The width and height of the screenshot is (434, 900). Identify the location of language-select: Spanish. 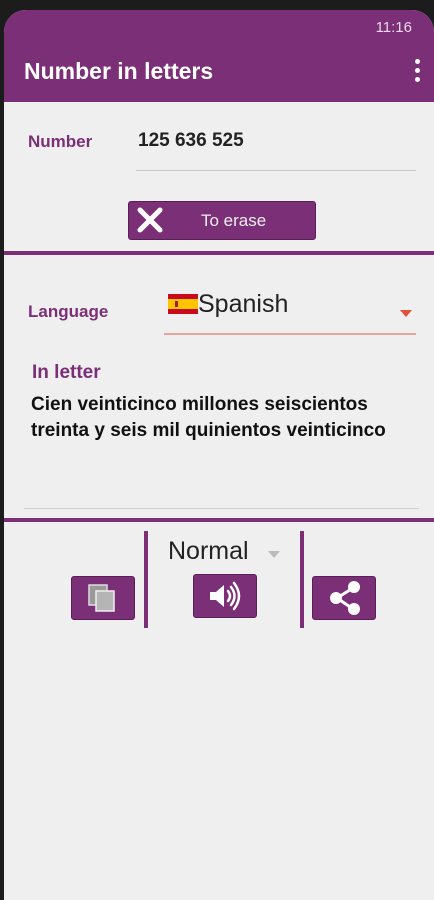
(243, 304).